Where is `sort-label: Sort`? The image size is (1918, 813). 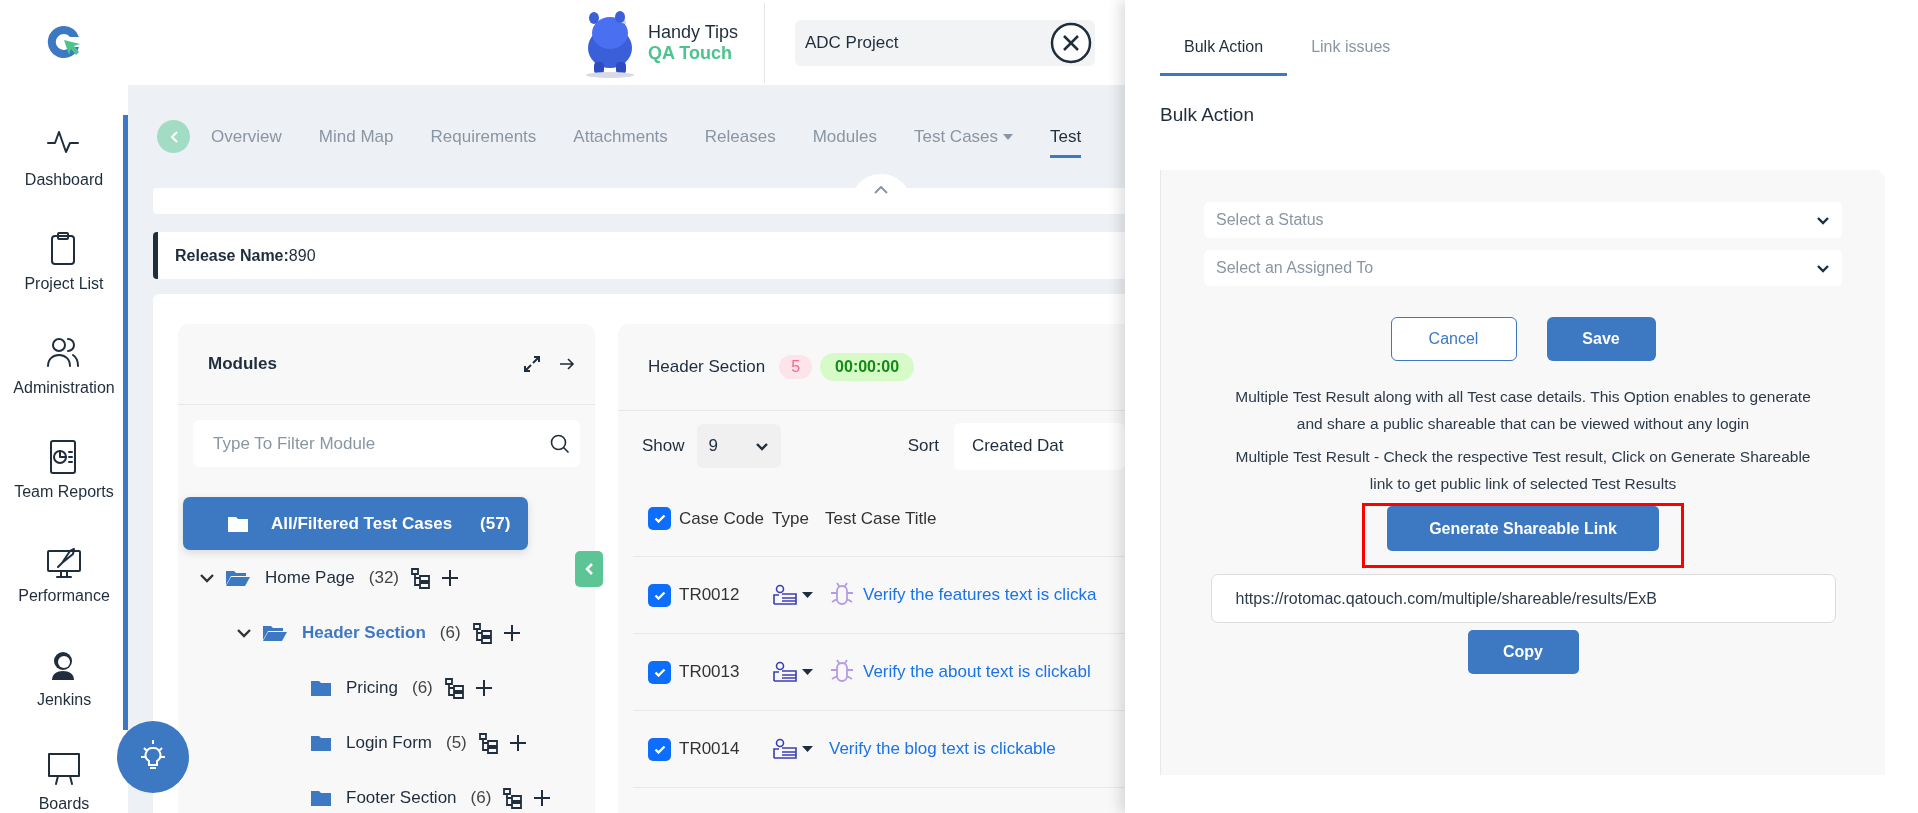 sort-label: Sort is located at coordinates (923, 446).